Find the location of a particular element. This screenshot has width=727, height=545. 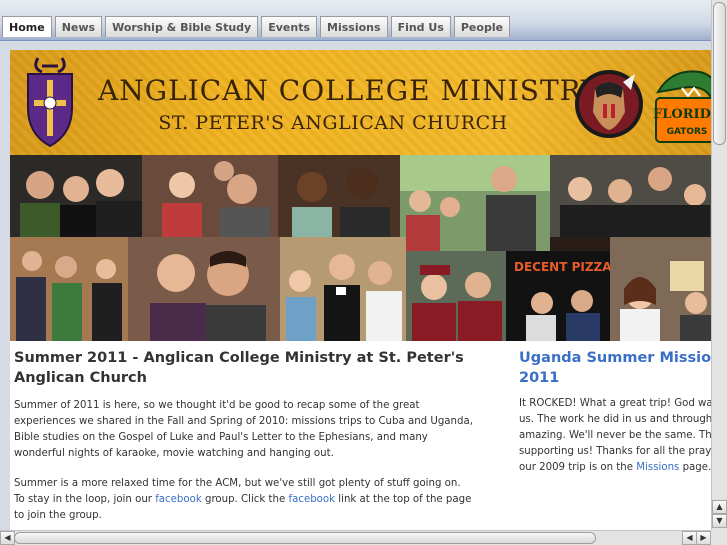

horizontal-scroll-thumb is located at coordinates (305, 538).